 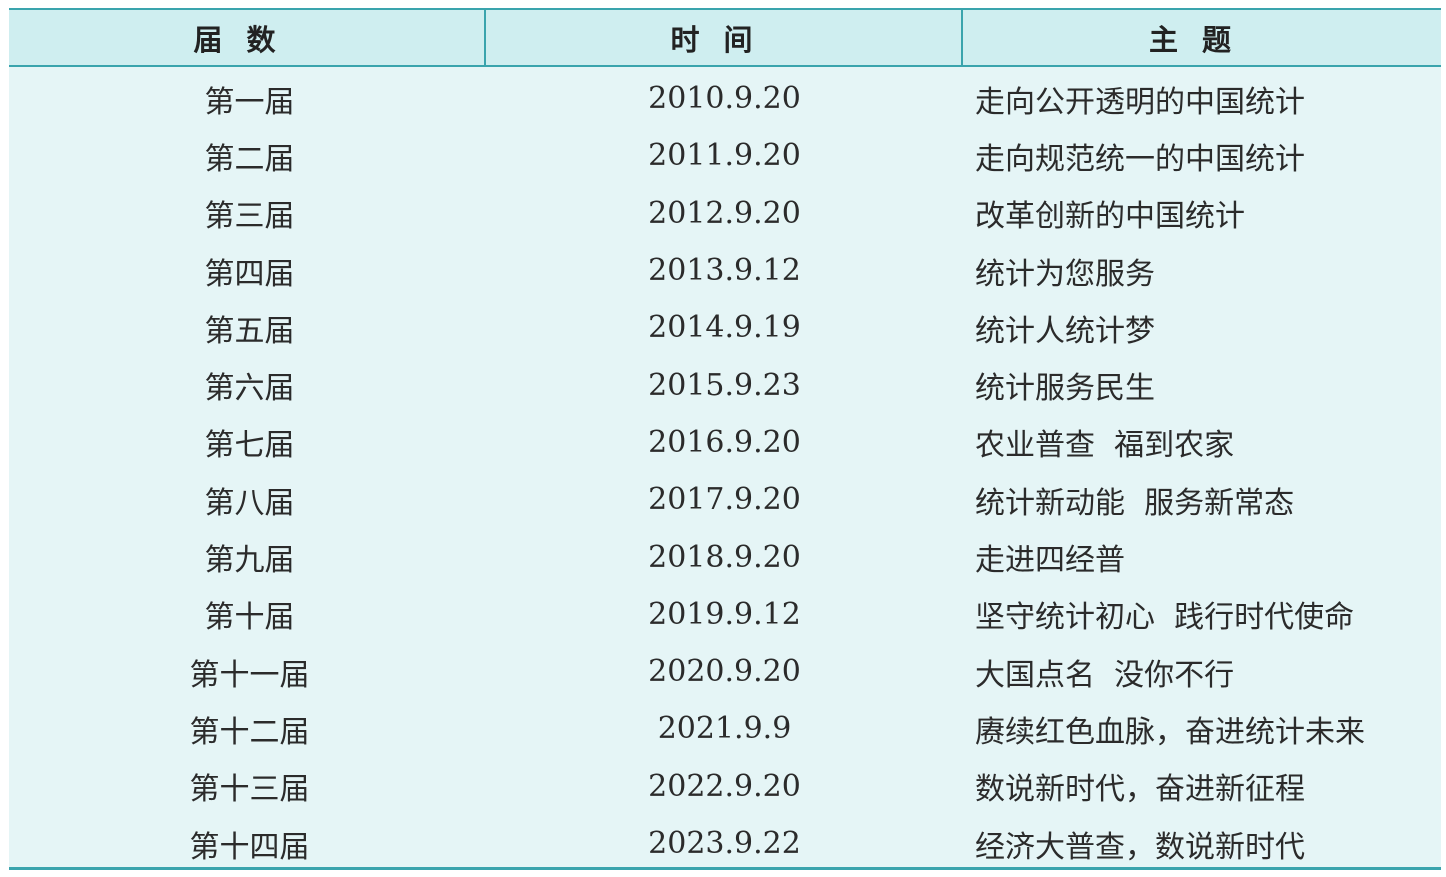 I want to click on table-row: 第十届 2019.9.12 坚守统计初心 践行时代使命, so click(x=725, y=614).